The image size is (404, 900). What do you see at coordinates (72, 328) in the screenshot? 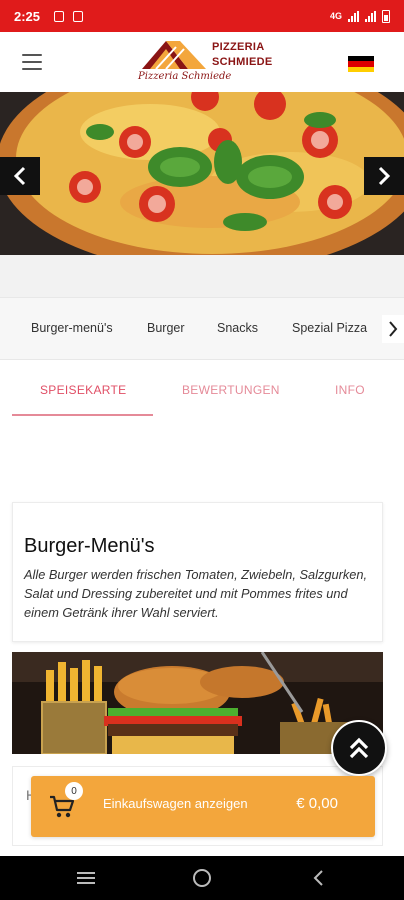
I see `category-item-burger-menus: Burger-menü's` at bounding box center [72, 328].